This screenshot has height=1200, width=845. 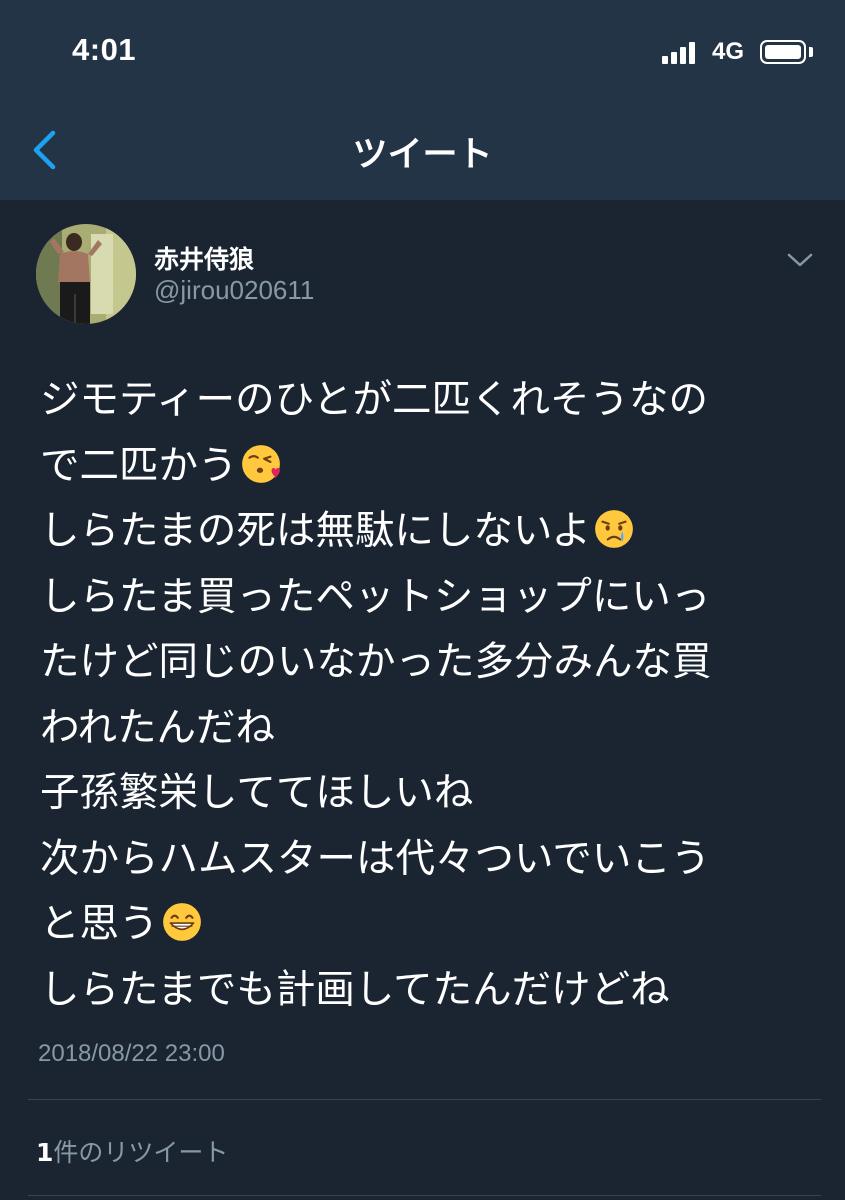 I want to click on tweet-line: で二匹かう, so click(x=435, y=467).